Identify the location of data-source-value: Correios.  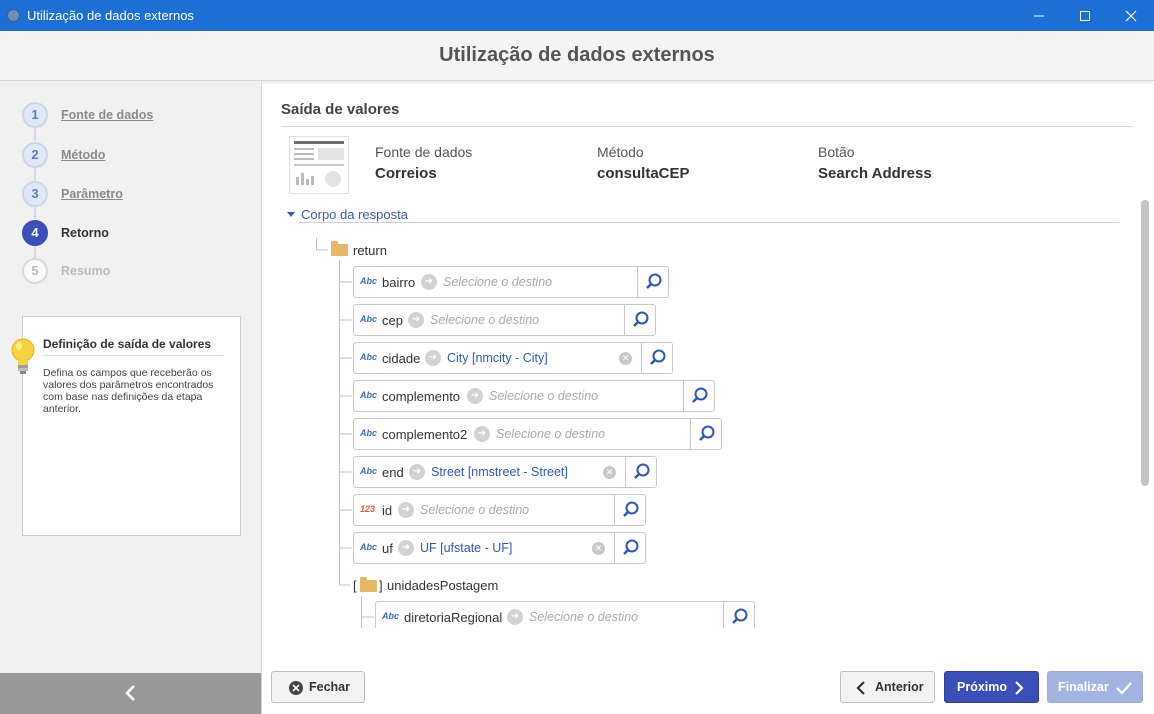
(406, 173).